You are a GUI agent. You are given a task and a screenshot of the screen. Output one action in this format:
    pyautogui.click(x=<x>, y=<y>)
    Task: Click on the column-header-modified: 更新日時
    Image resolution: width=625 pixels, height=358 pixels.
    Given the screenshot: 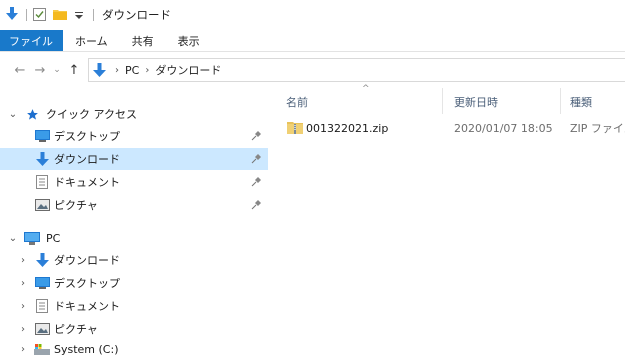 What is the action you would take?
    pyautogui.click(x=476, y=104)
    